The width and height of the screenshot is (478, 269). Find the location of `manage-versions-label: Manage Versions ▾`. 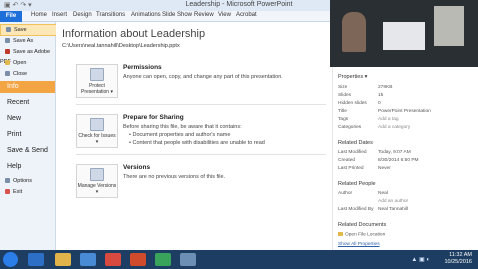

manage-versions-label: Manage Versions ▾ is located at coordinates (97, 189).